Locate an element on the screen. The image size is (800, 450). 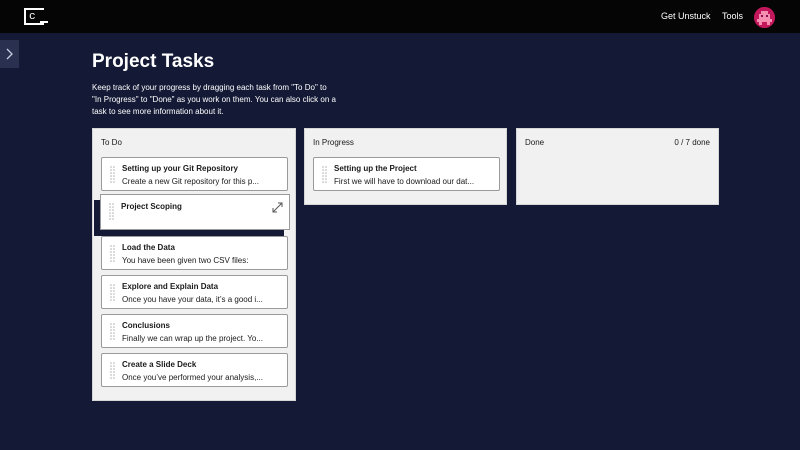
top-navigation-bar: c Get Unstuck Tools is located at coordinates (400, 16).